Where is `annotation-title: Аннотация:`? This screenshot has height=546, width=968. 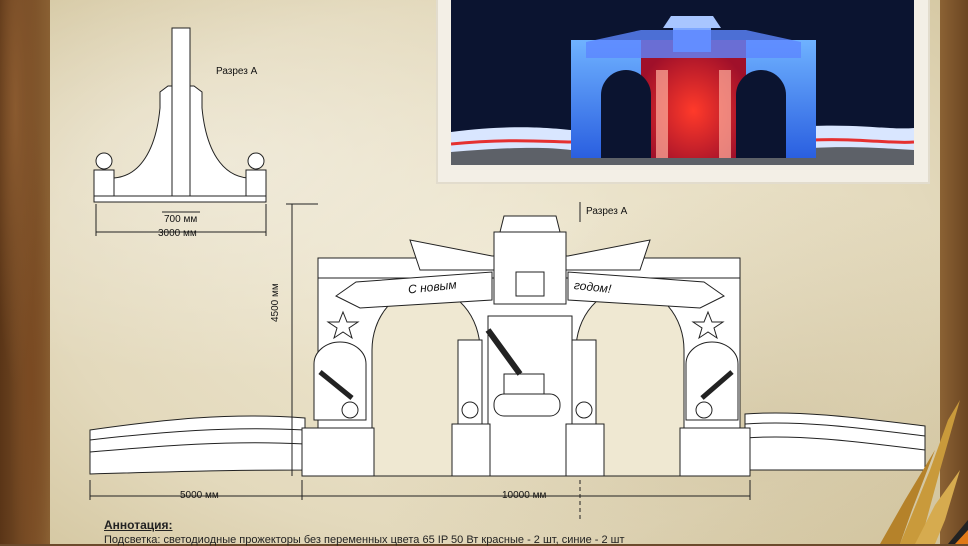 annotation-title: Аннотация: is located at coordinates (138, 525).